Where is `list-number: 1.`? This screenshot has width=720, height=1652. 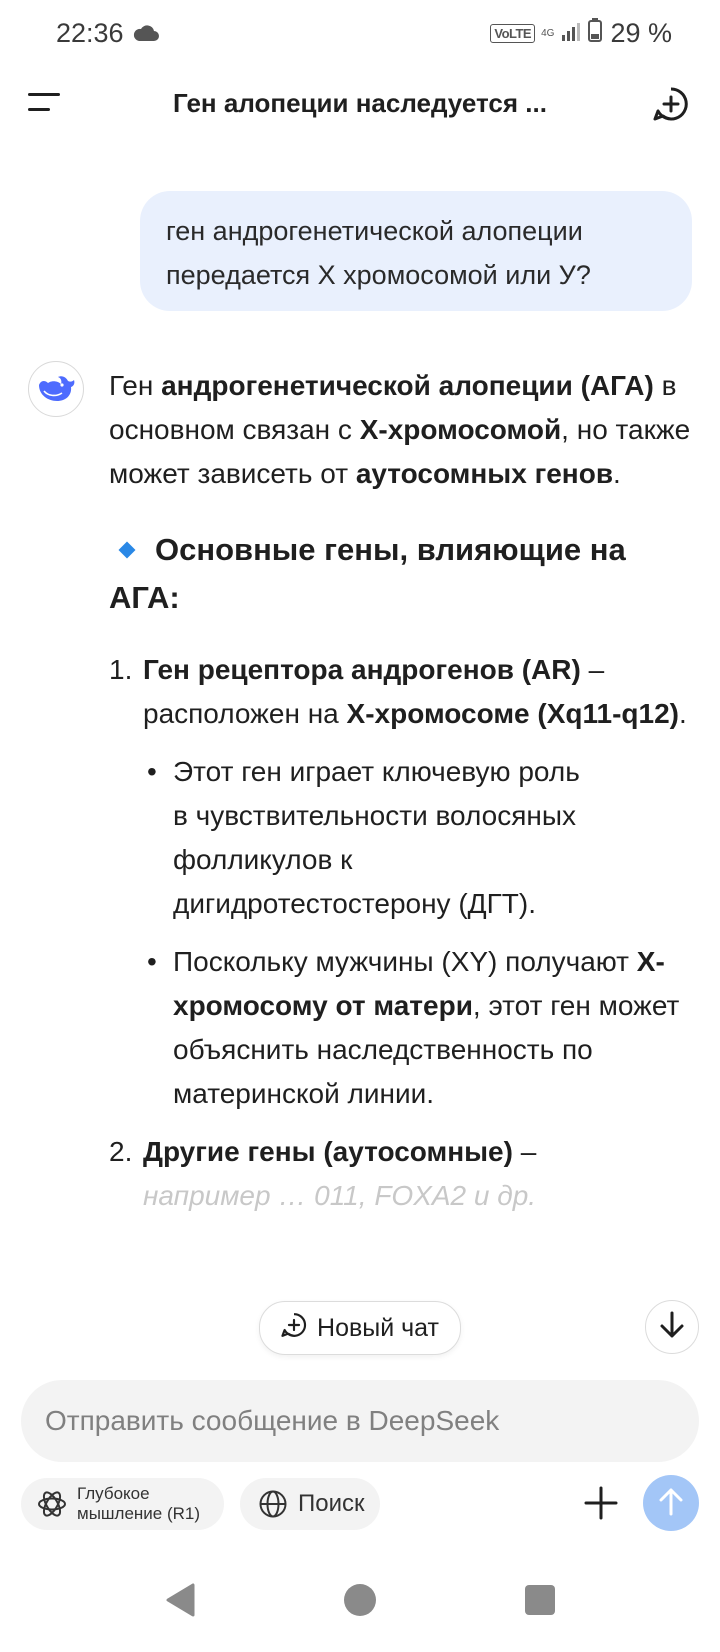
list-number: 1. is located at coordinates (121, 669).